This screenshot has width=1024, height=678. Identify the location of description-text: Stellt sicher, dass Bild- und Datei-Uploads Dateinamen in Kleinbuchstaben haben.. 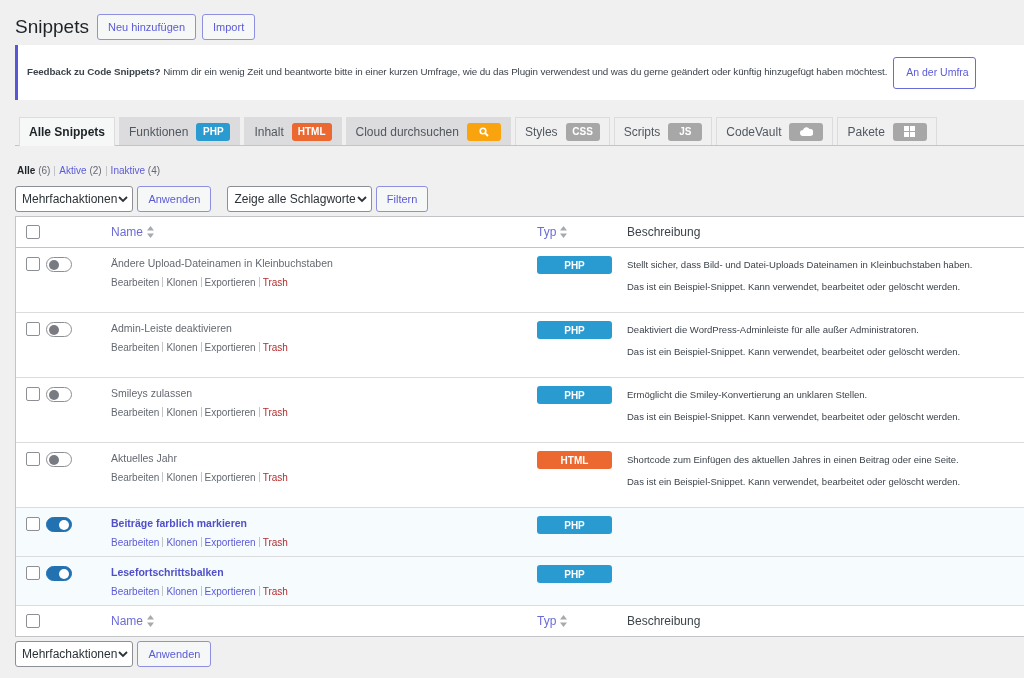
(800, 265).